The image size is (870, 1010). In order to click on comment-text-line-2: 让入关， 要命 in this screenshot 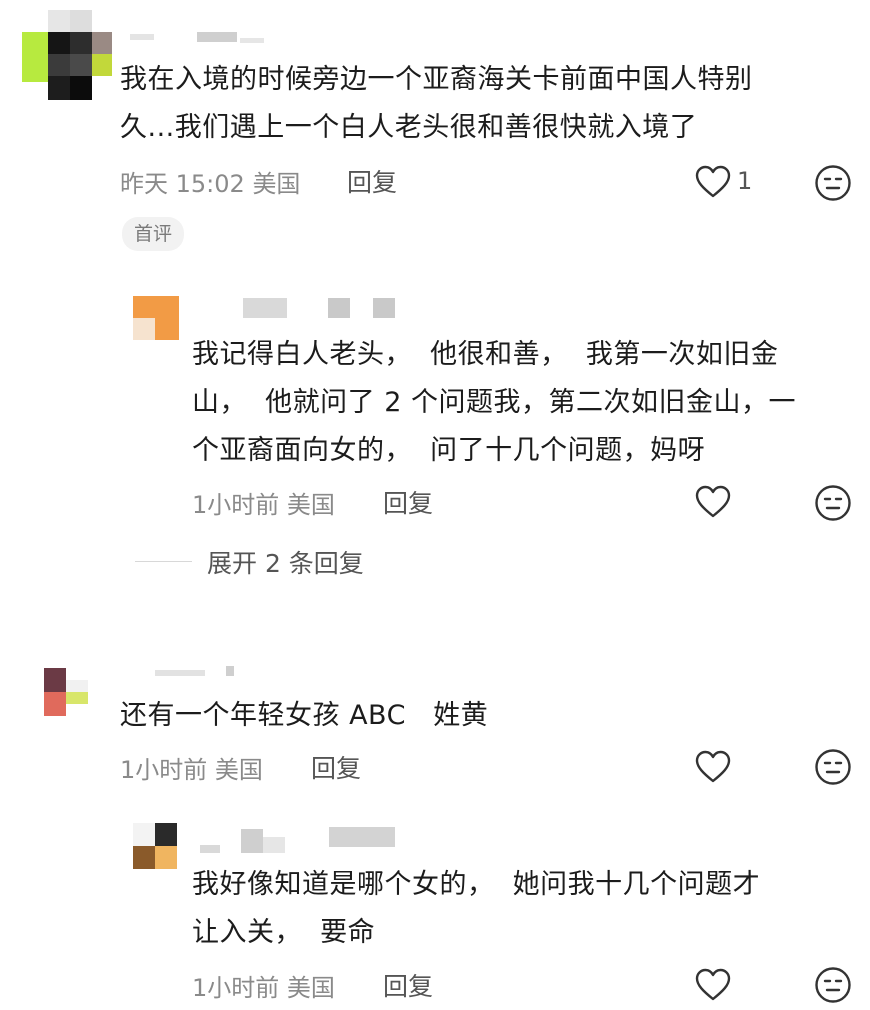, I will do `click(284, 932)`.